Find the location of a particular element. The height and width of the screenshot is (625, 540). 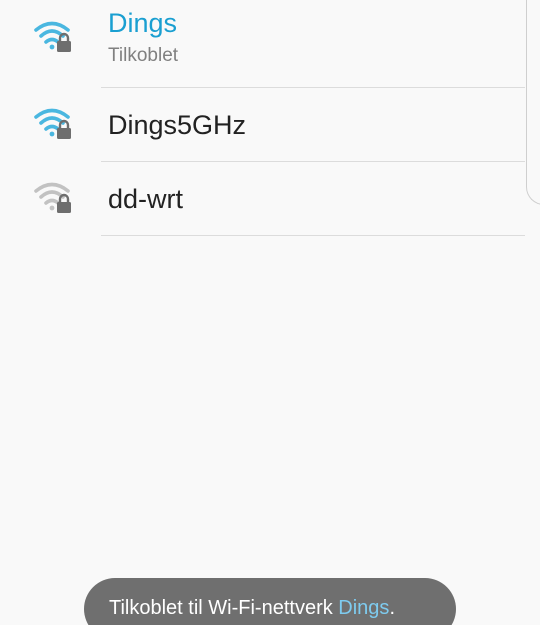

divider is located at coordinates (313, 235).